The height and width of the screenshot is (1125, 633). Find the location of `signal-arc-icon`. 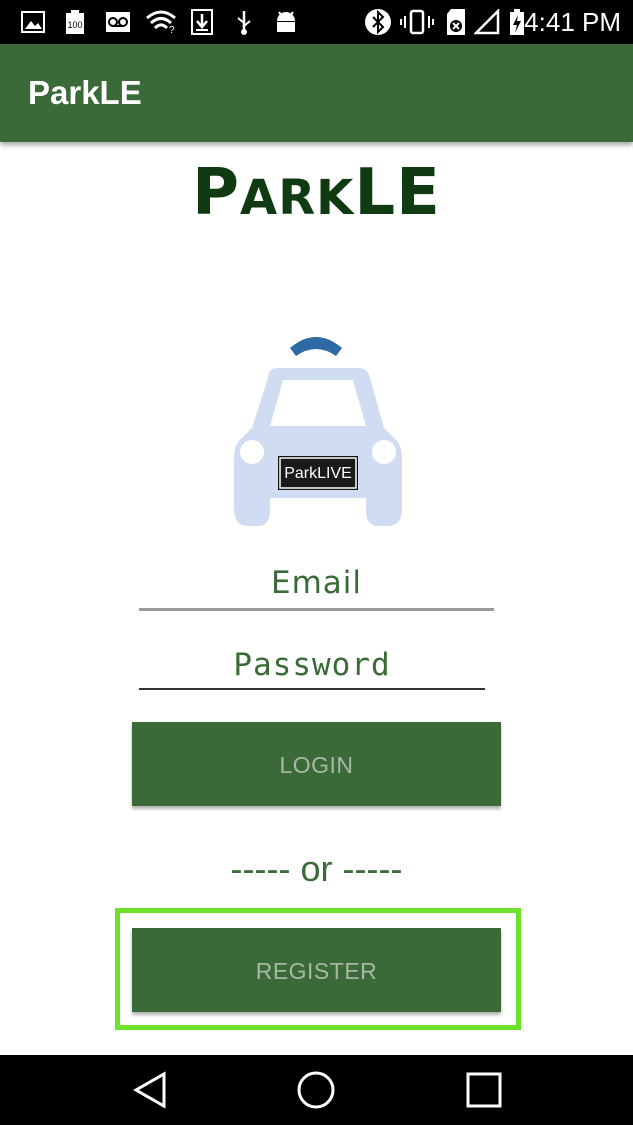

signal-arc-icon is located at coordinates (316, 346).